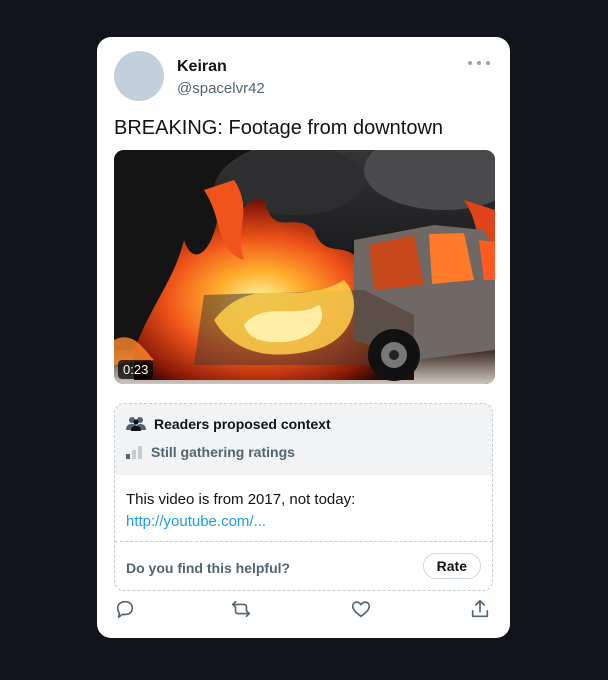 This screenshot has width=608, height=680. What do you see at coordinates (303, 541) in the screenshot?
I see `note-divider` at bounding box center [303, 541].